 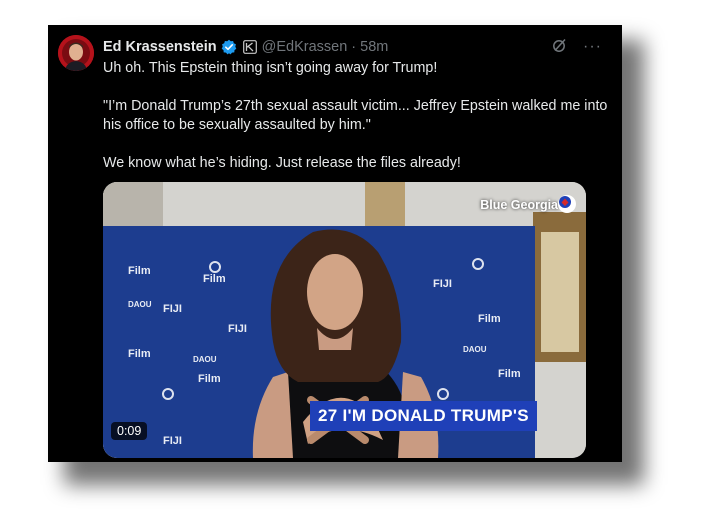 What do you see at coordinates (160, 47) in the screenshot?
I see `author-name: Ed Krassenstein` at bounding box center [160, 47].